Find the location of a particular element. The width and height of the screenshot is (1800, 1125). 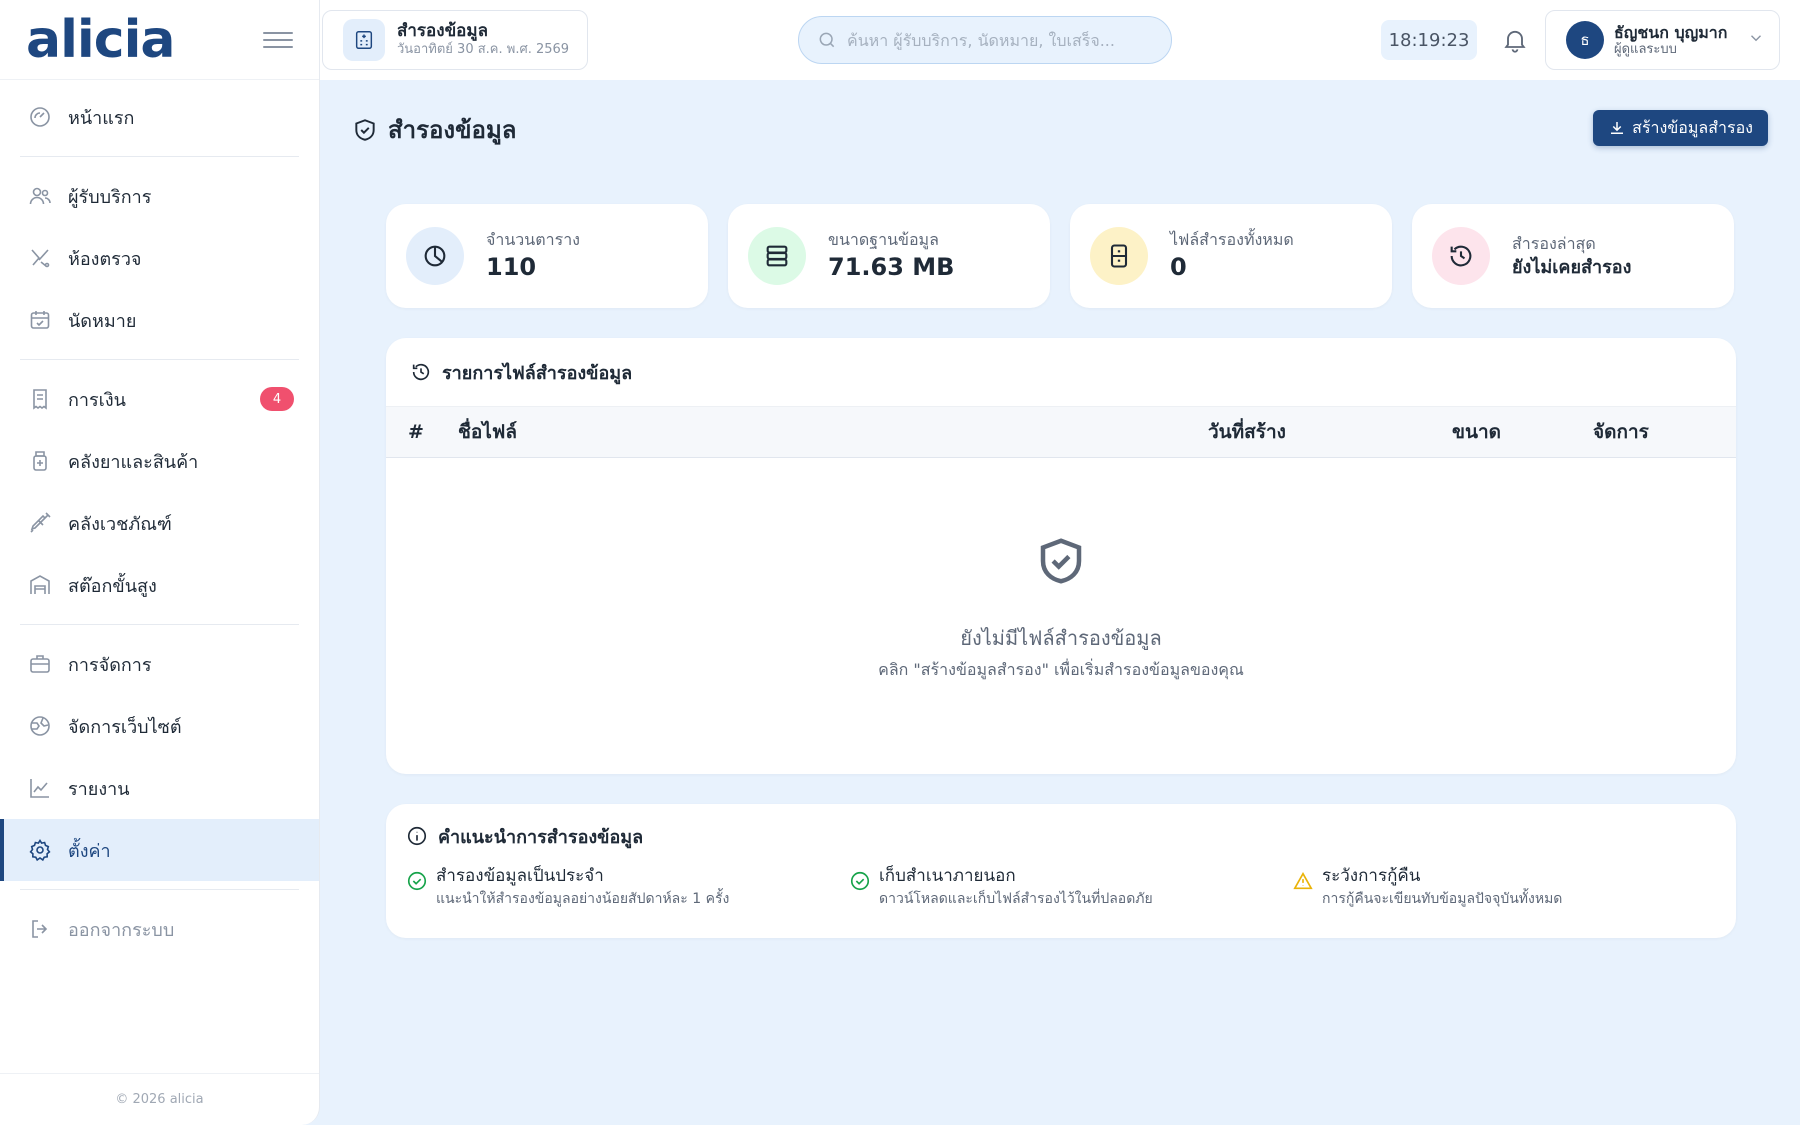

sidebar-item-label: ออกจากระบบ is located at coordinates (121, 930).